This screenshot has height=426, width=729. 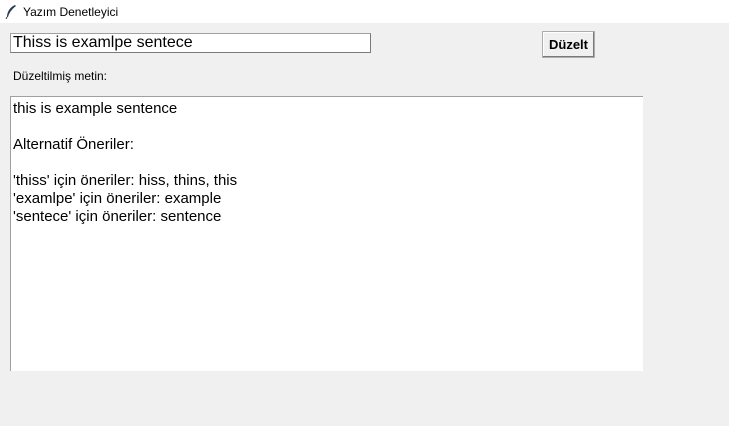 What do you see at coordinates (568, 44) in the screenshot?
I see `correct-button: Düzelt` at bounding box center [568, 44].